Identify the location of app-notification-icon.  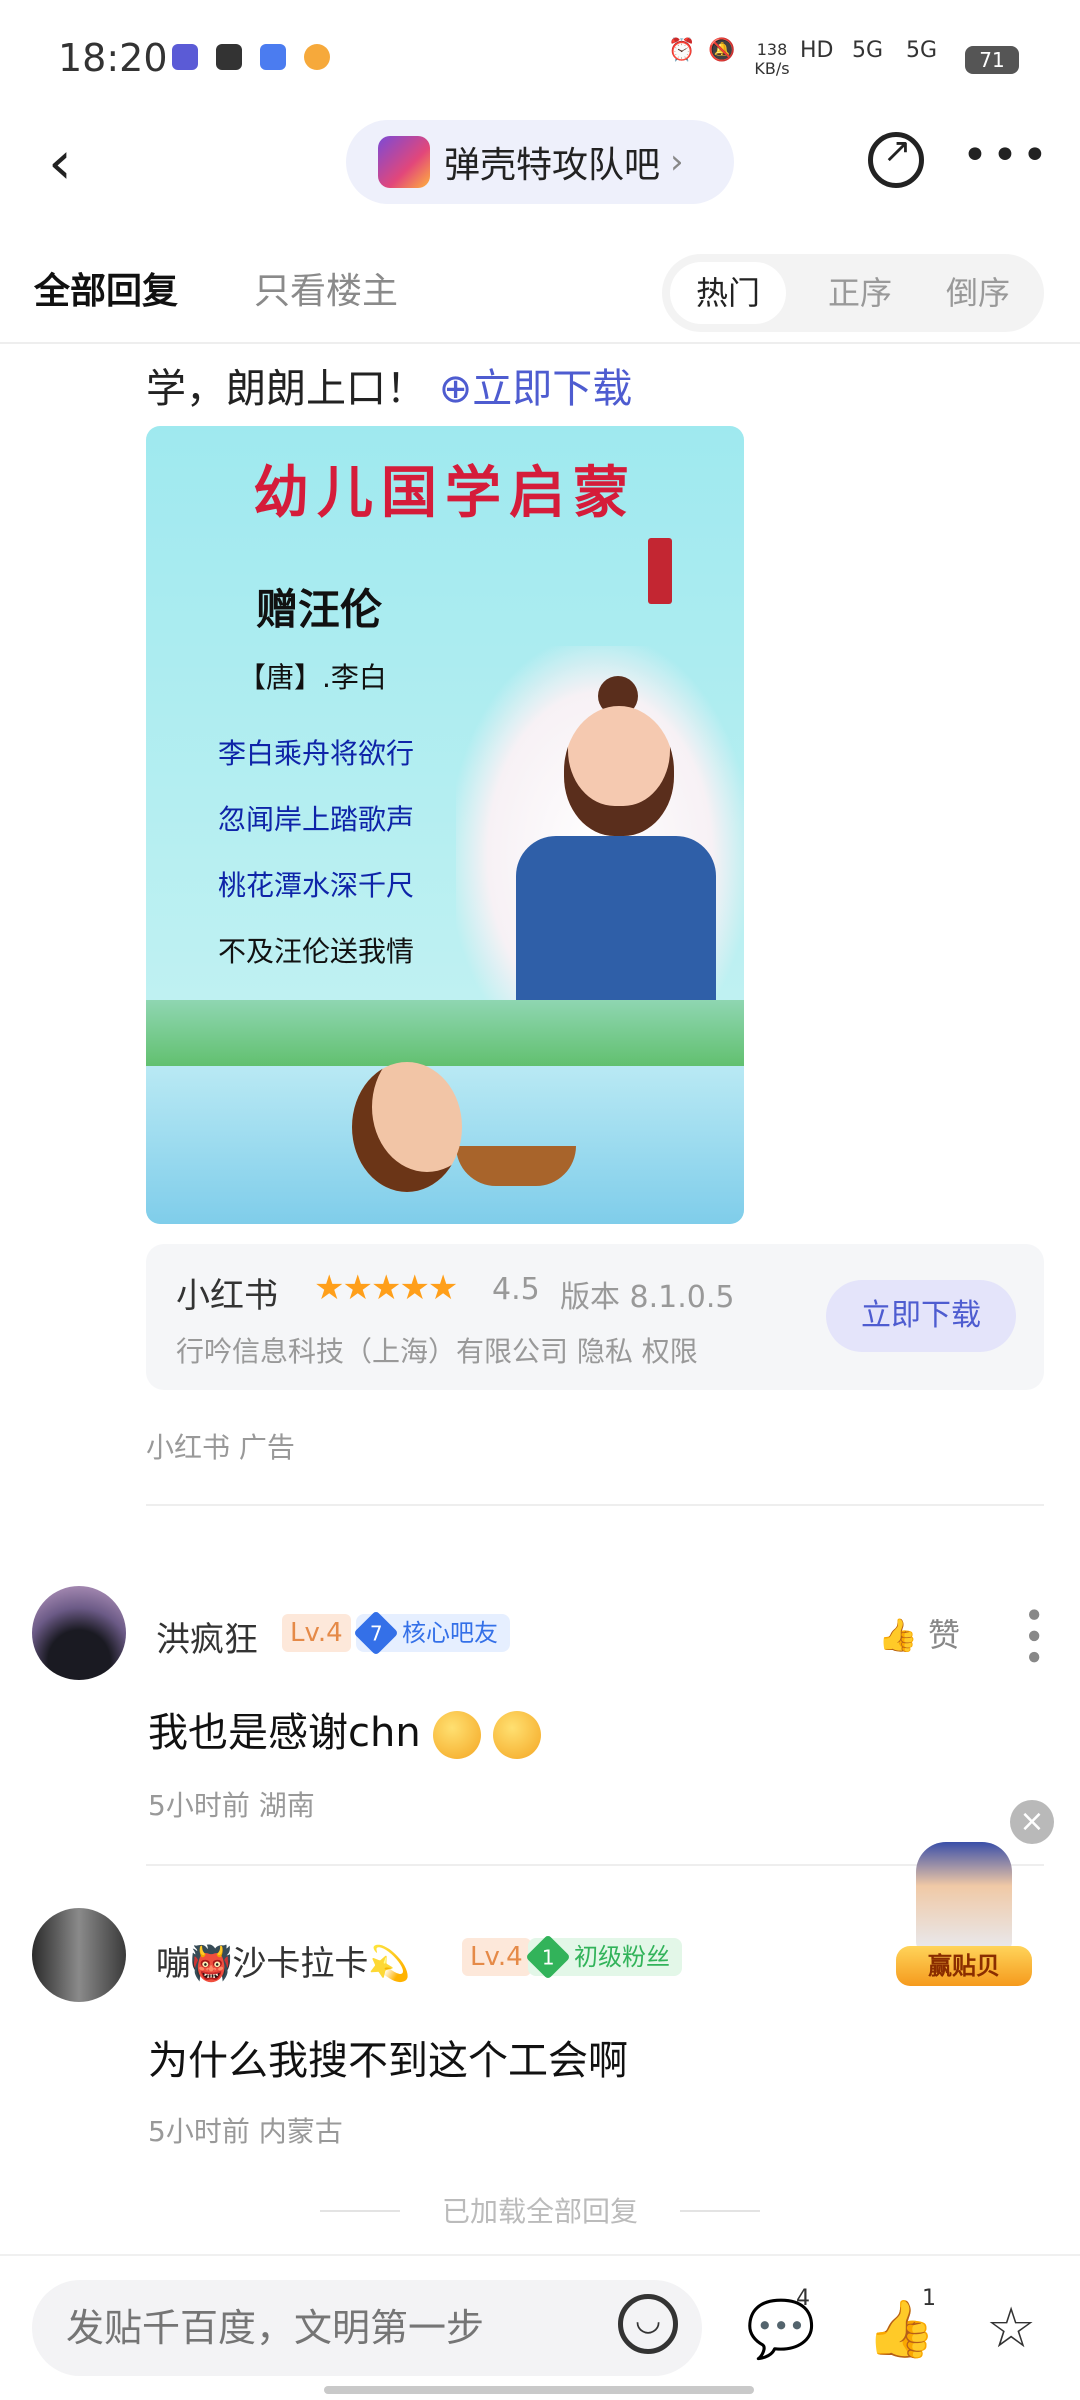
(317, 57).